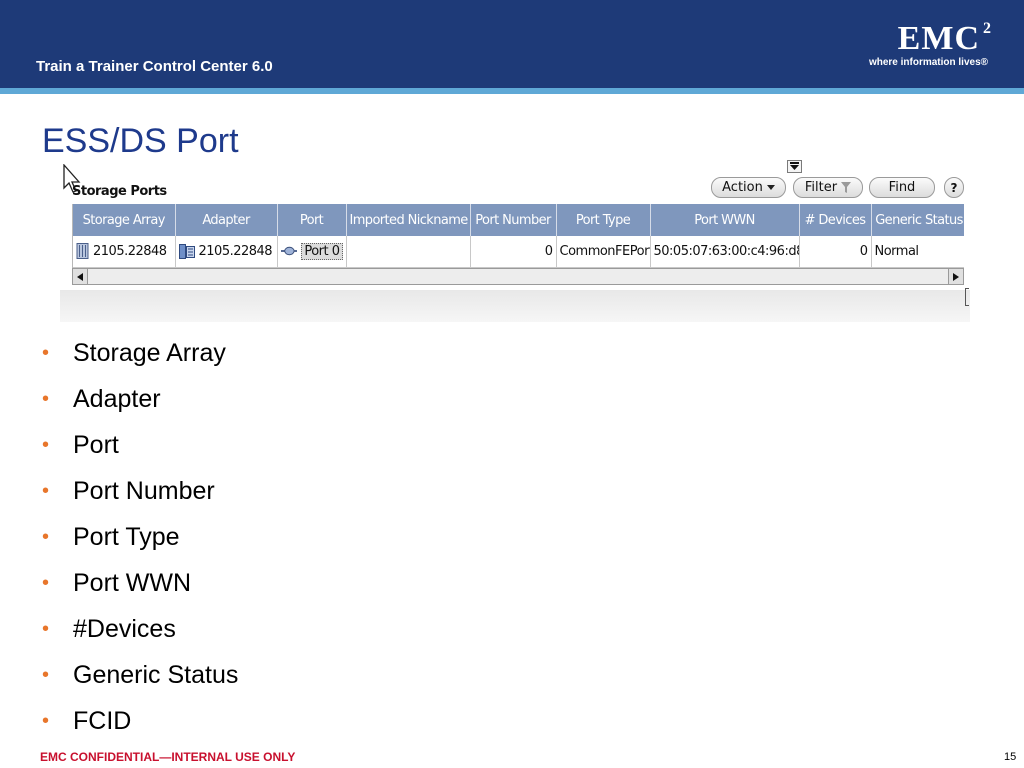  Describe the element at coordinates (124, 628) in the screenshot. I see `bullet-text: #Devices` at that location.